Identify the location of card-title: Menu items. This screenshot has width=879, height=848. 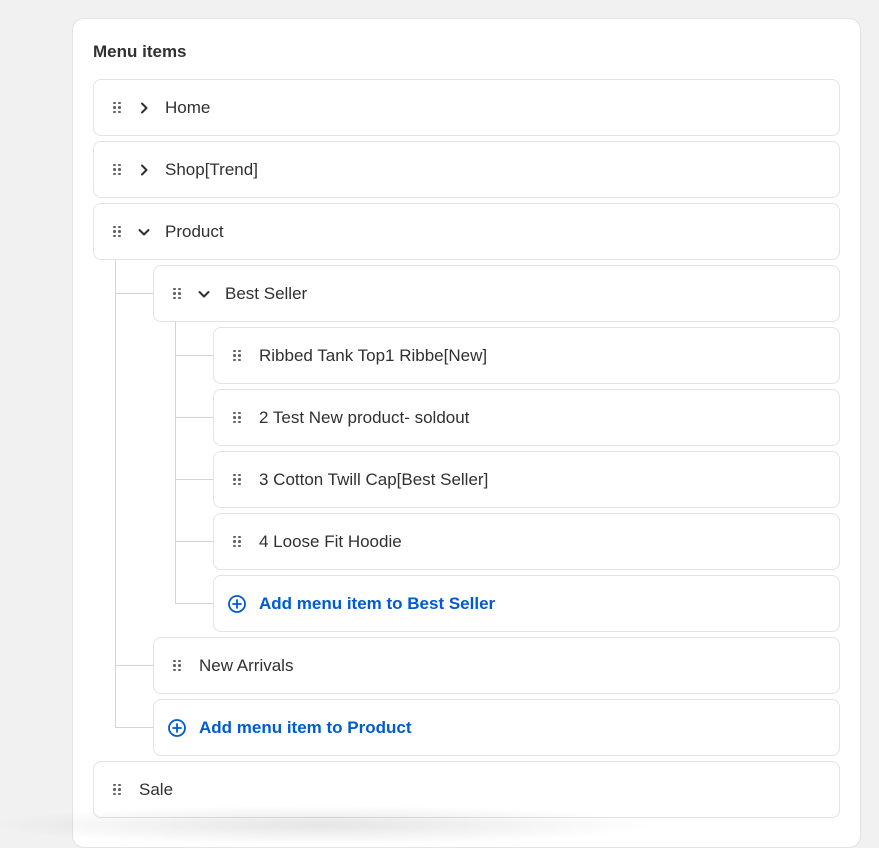
(140, 51).